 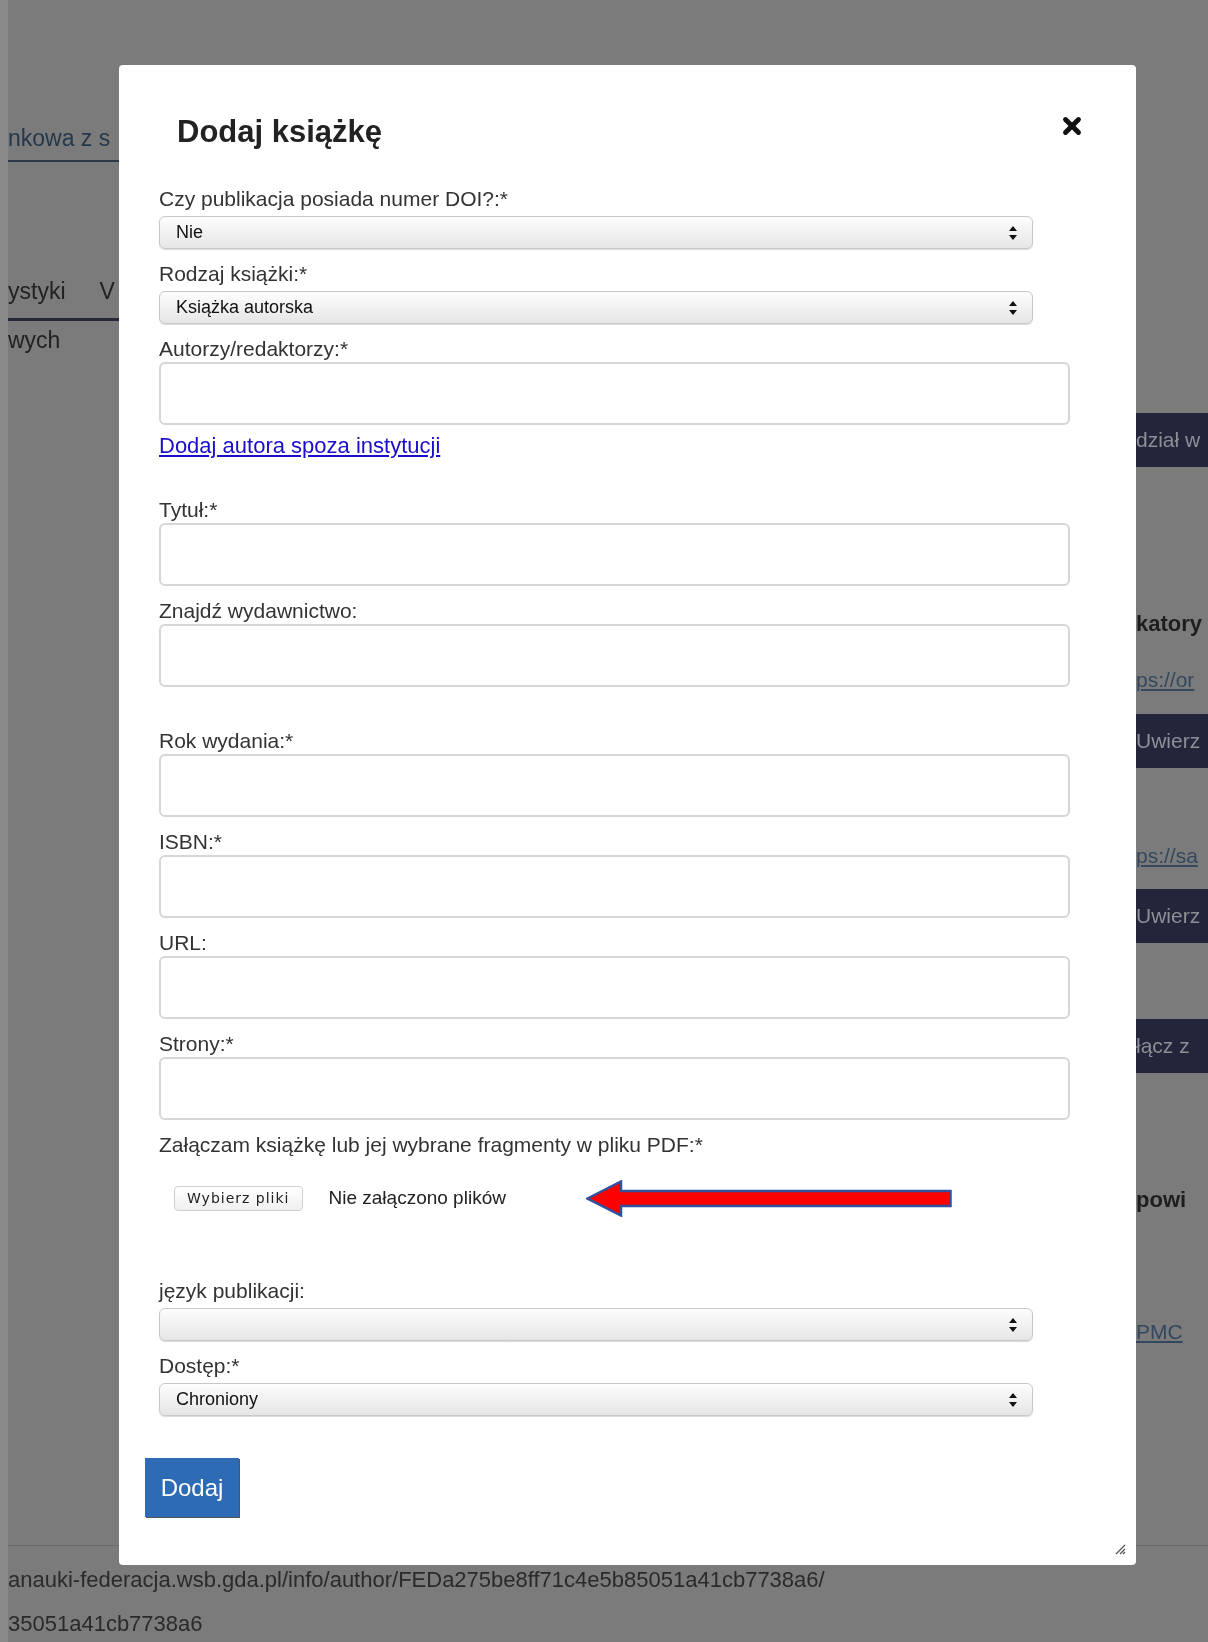 I want to click on field-label: Strony:*, so click(x=196, y=1044).